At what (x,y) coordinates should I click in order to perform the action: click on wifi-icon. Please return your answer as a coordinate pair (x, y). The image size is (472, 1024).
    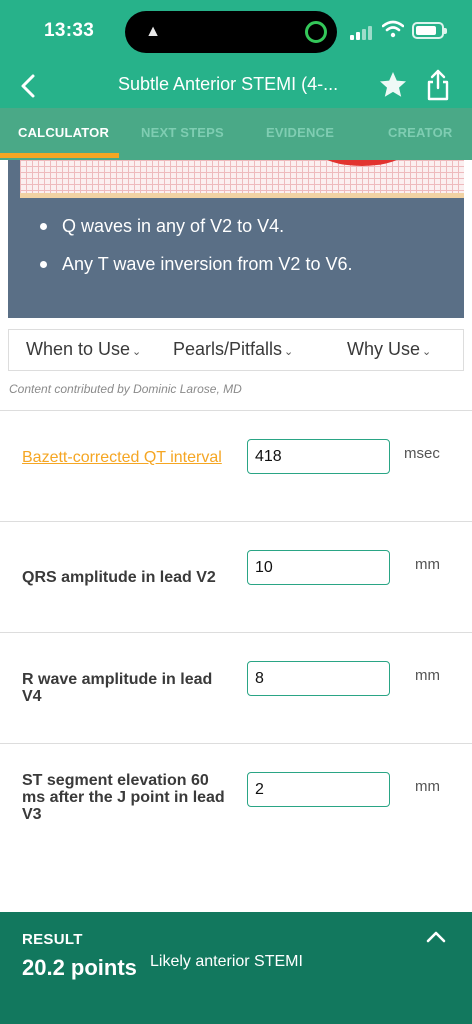
    Looking at the image, I should click on (393, 29).